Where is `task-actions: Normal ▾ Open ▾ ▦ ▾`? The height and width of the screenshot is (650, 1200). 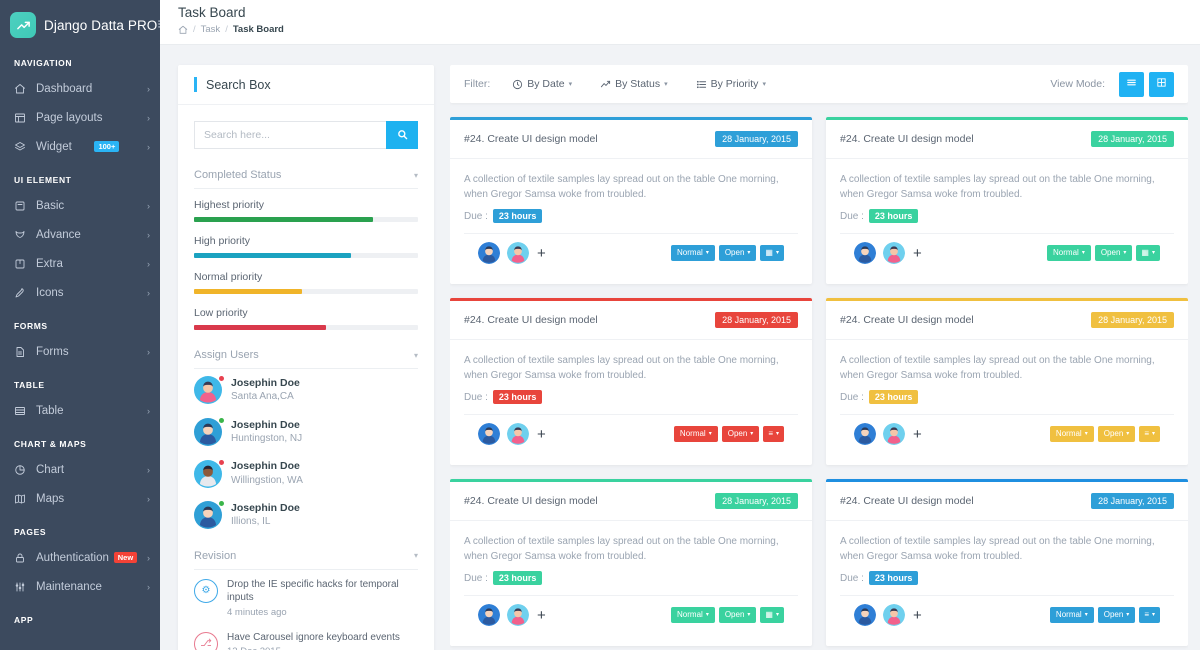 task-actions: Normal ▾ Open ▾ ▦ ▾ is located at coordinates (725, 253).